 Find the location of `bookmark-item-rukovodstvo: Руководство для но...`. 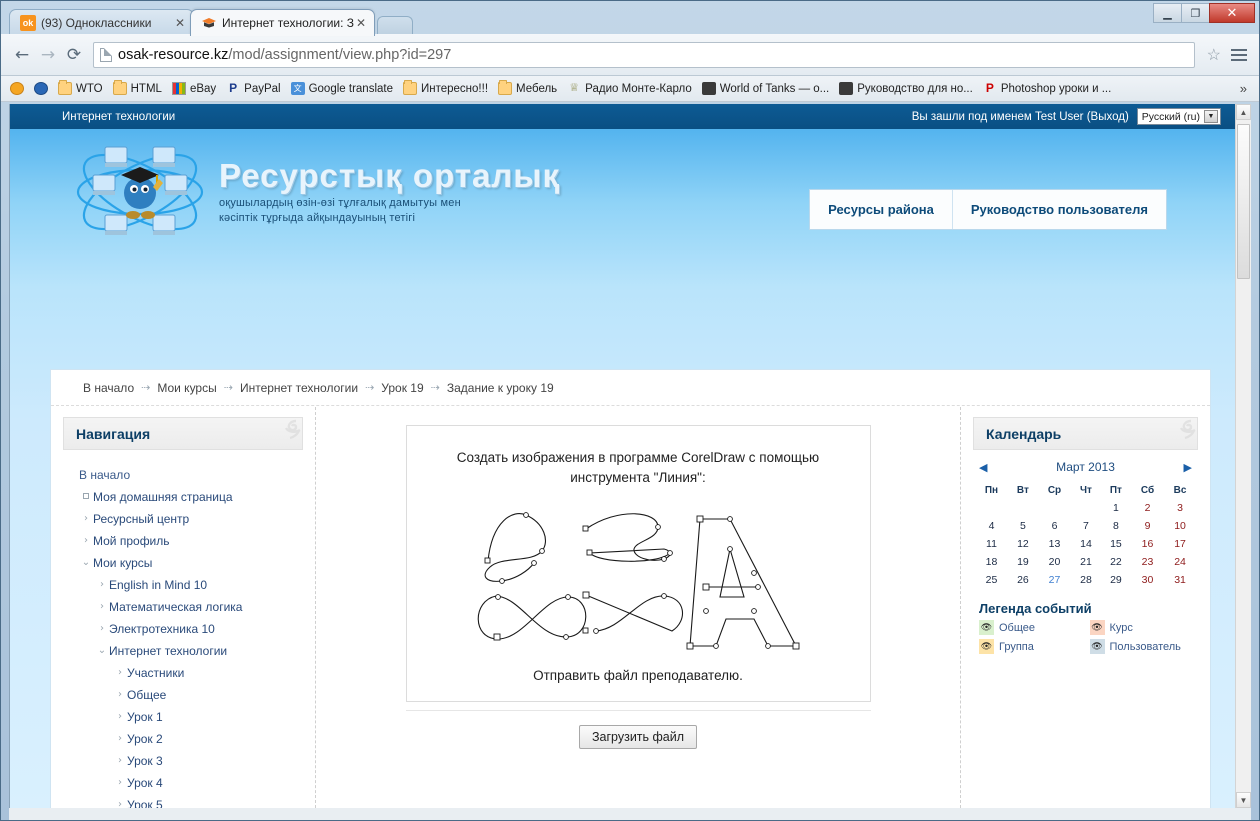

bookmark-item-rukovodstvo: Руководство для но... is located at coordinates (906, 88).